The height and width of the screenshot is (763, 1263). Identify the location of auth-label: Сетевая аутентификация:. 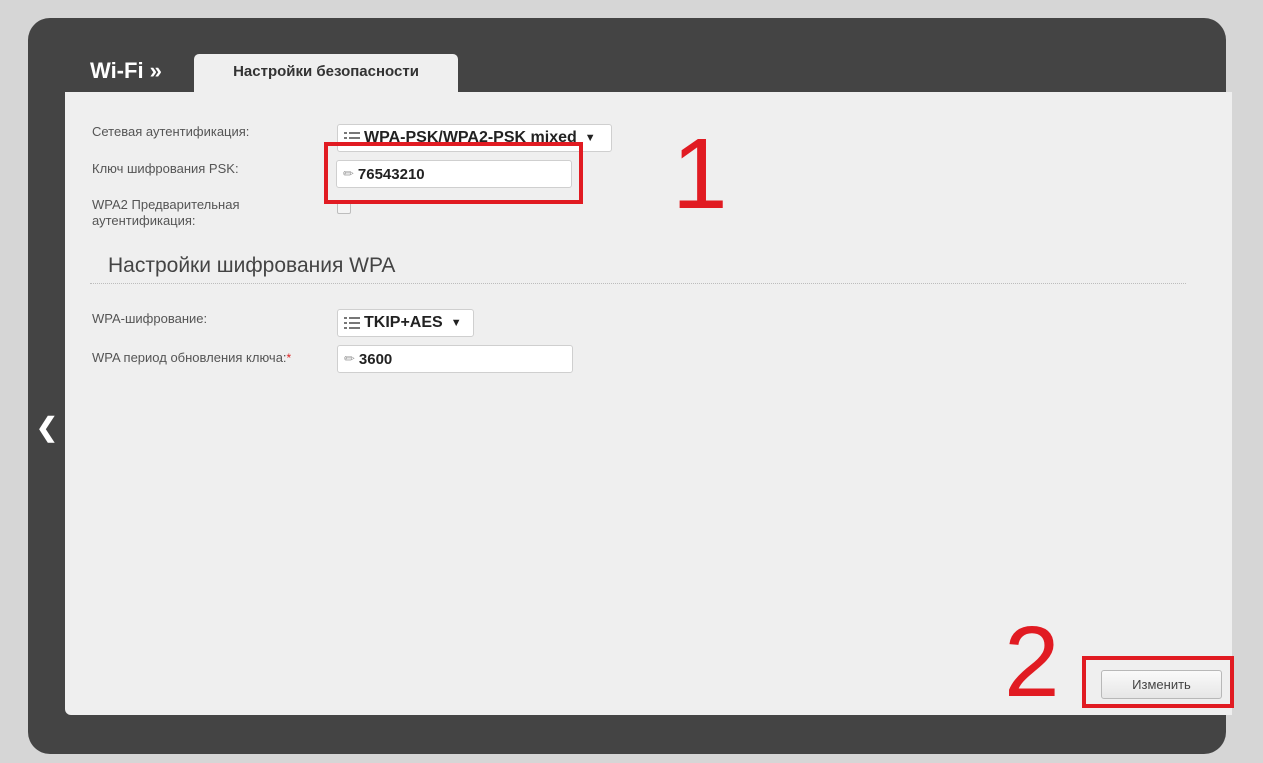
(171, 131).